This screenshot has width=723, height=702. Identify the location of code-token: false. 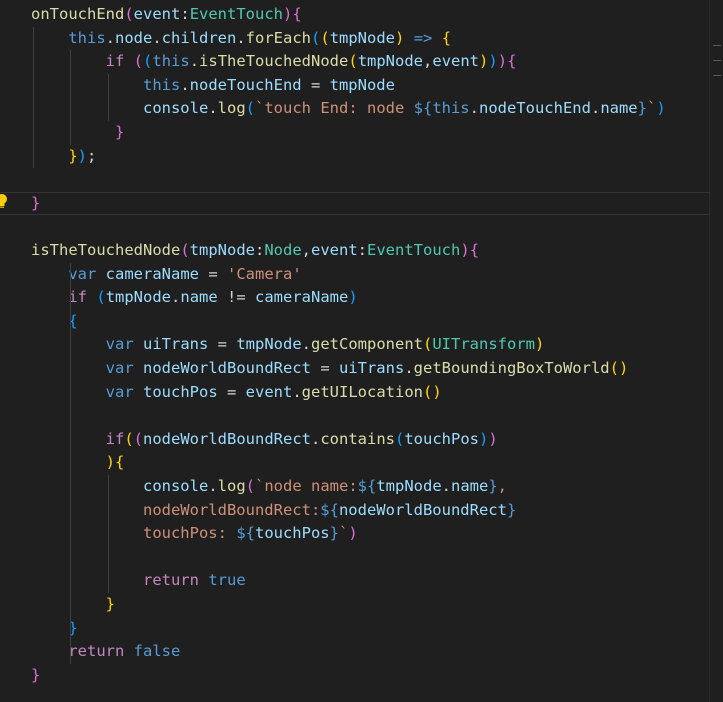
(157, 651).